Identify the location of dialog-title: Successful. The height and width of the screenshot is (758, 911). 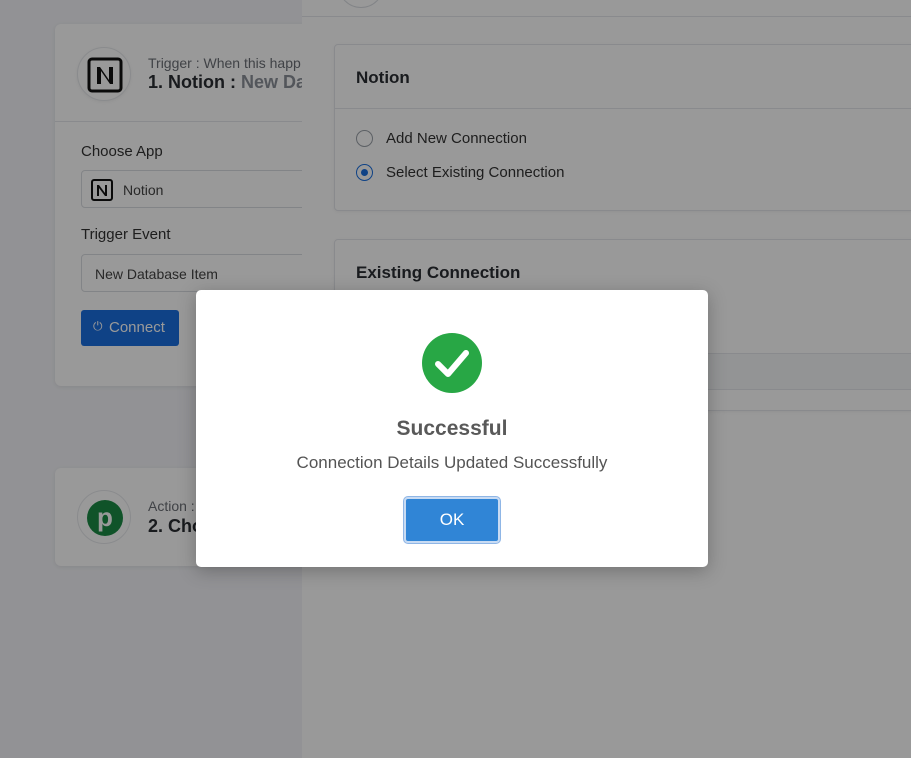
(452, 428).